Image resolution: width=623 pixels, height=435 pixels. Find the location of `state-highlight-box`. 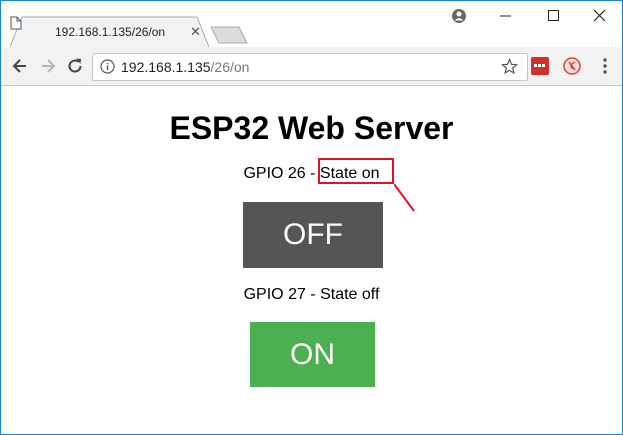

state-highlight-box is located at coordinates (356, 171).